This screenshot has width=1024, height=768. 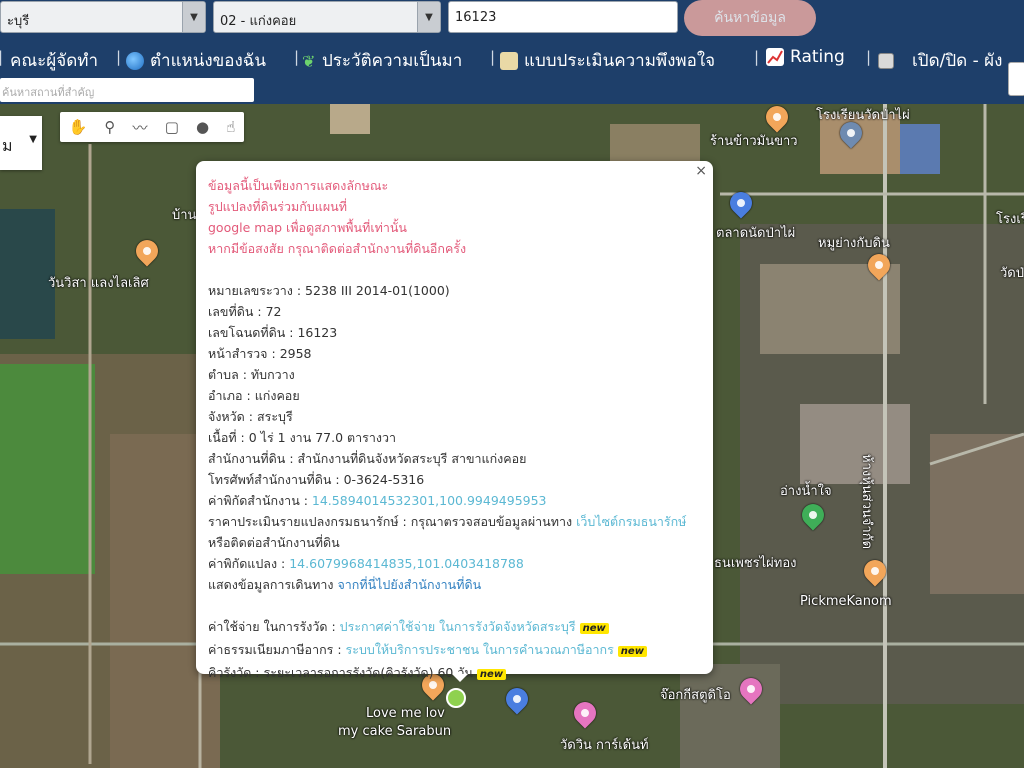 I want to click on menu-item-label: เปิด/ปิด - ผัง, so click(x=957, y=61).